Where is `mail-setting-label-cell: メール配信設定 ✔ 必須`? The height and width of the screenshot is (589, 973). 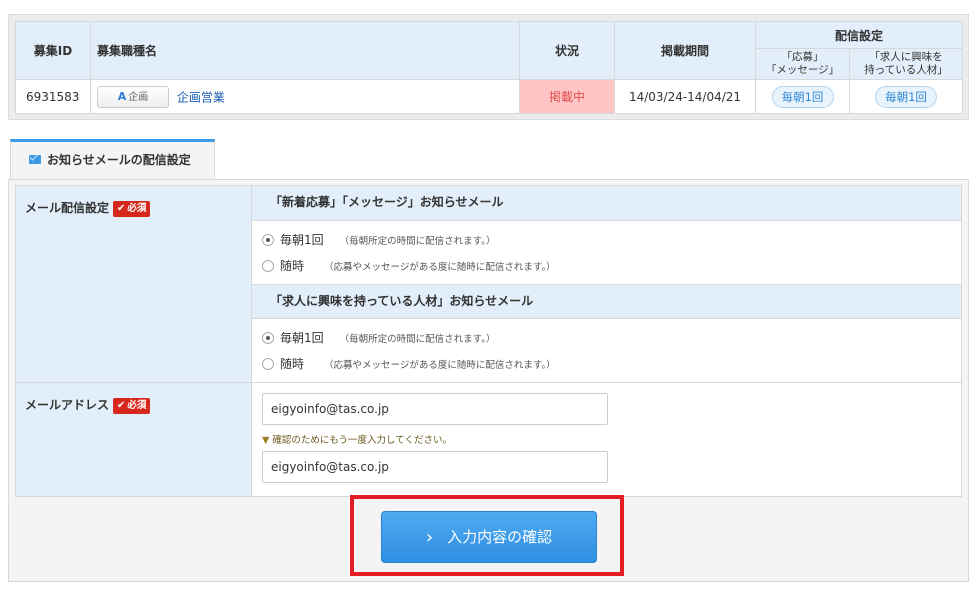
mail-setting-label-cell: メール配信設定 ✔ 必須 is located at coordinates (133, 284).